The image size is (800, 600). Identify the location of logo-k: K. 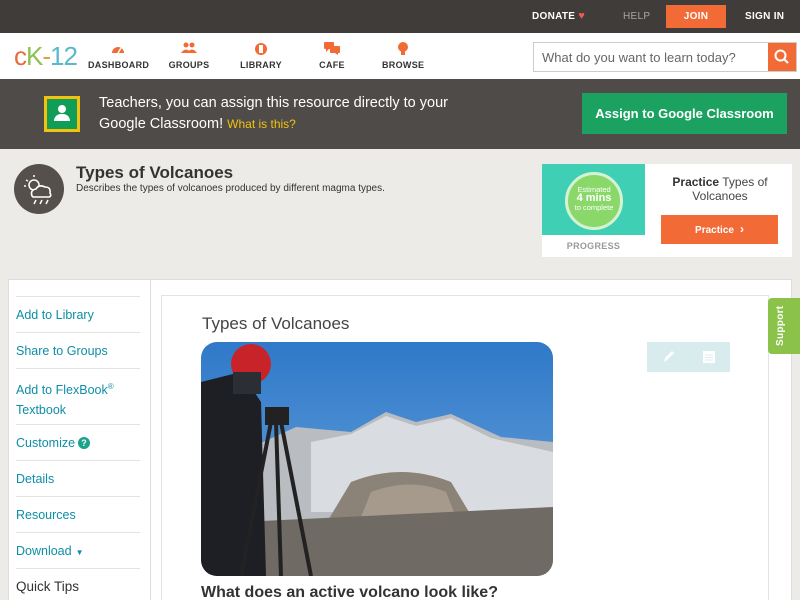
(34, 56).